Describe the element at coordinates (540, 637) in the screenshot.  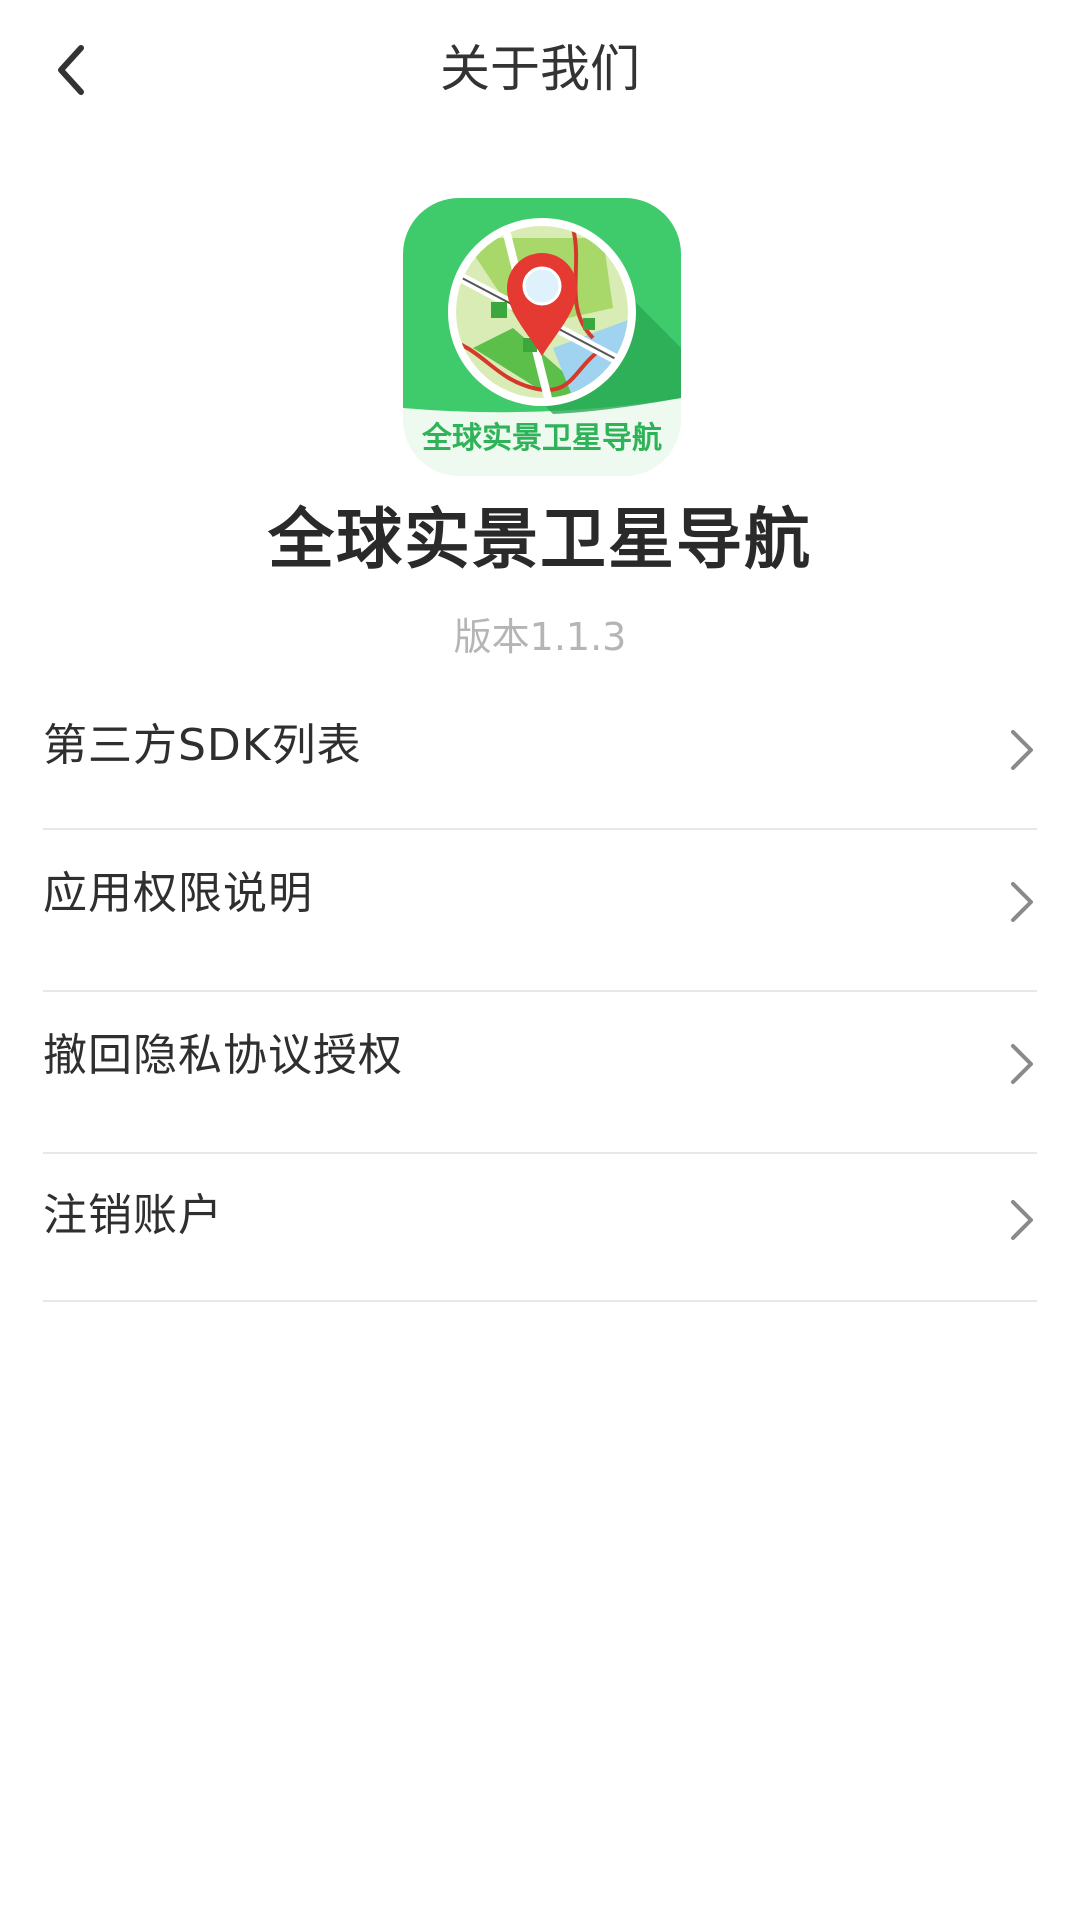
I see `app-version: 版本1.1.3` at that location.